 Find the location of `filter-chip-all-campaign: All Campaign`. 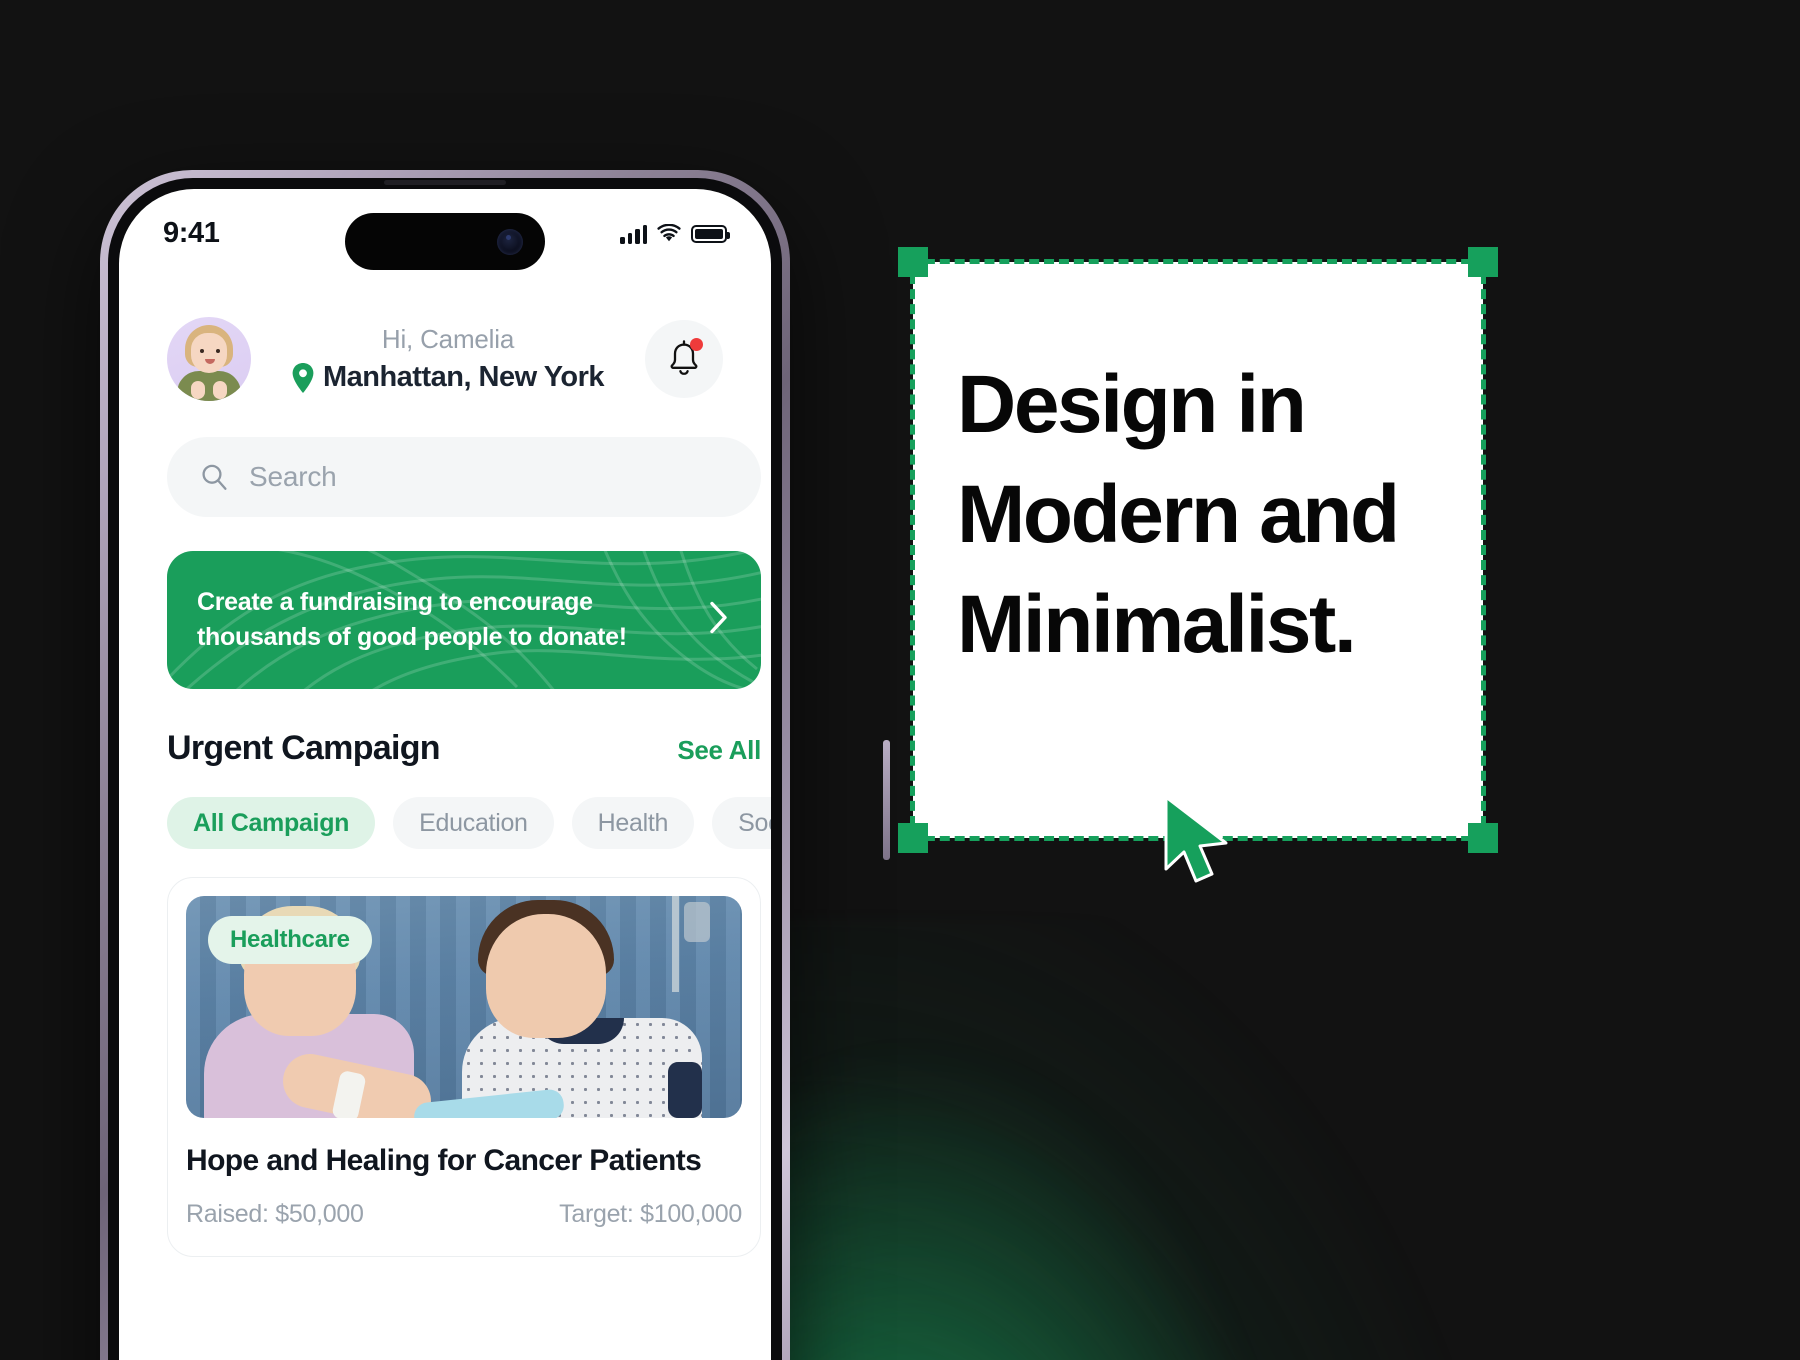

filter-chip-all-campaign: All Campaign is located at coordinates (271, 823).